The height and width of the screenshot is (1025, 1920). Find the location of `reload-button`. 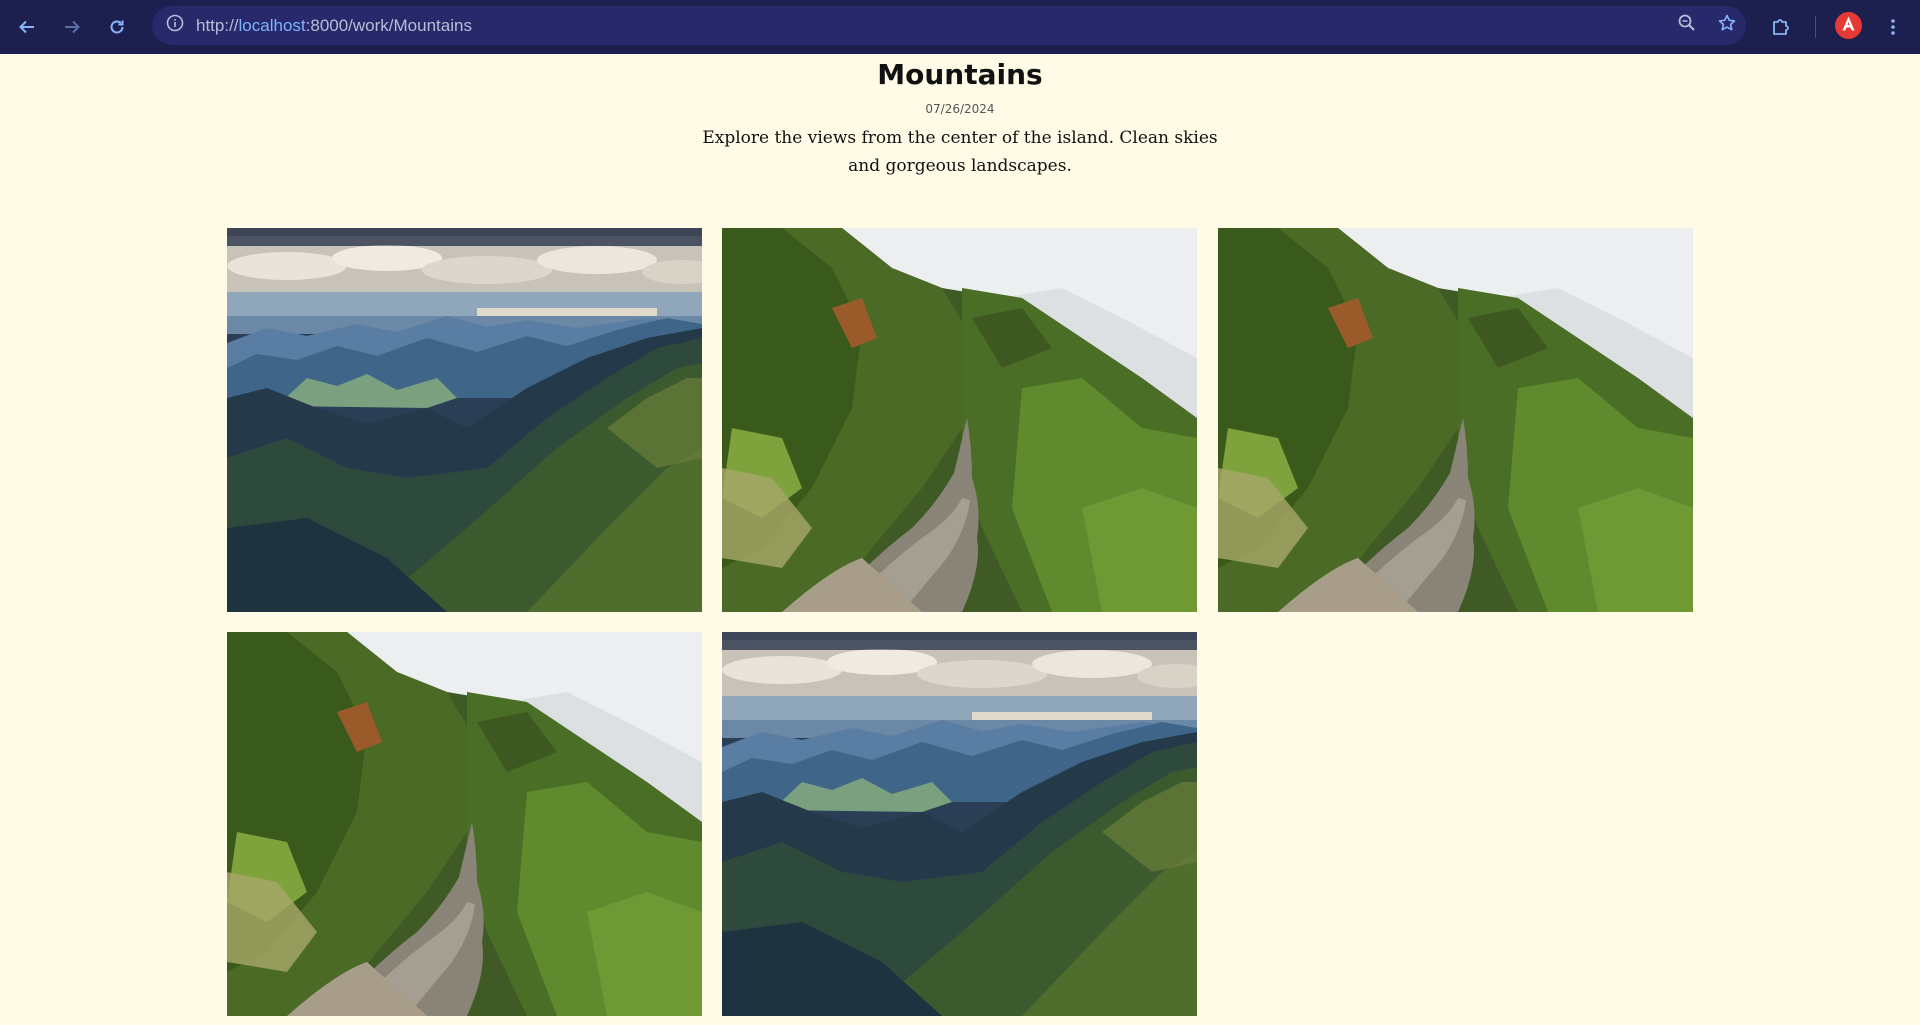

reload-button is located at coordinates (117, 27).